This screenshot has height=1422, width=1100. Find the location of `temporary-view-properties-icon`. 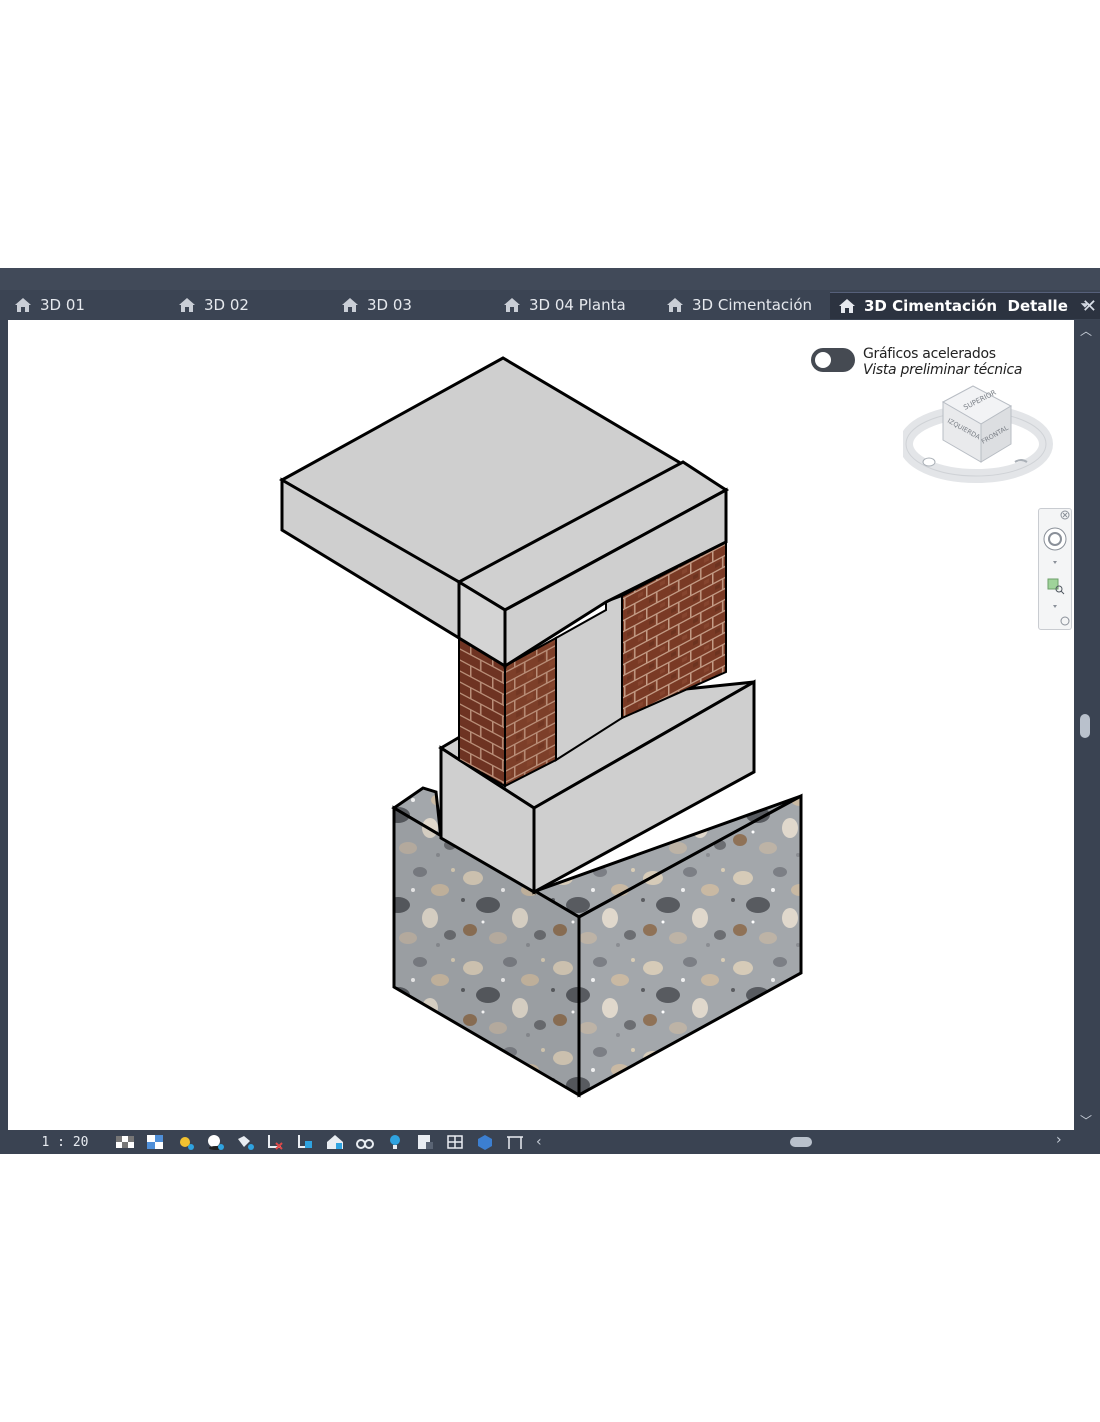

temporary-view-properties-icon is located at coordinates (425, 1142).